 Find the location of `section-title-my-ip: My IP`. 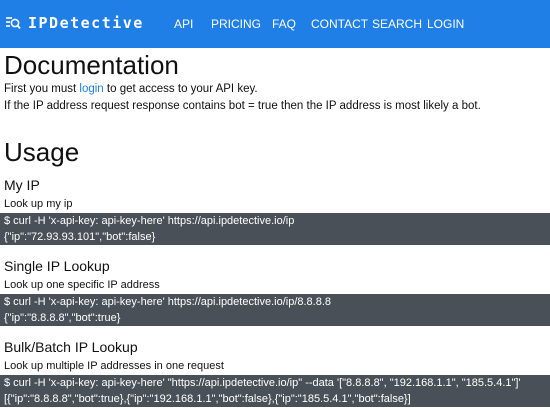

section-title-my-ip: My IP is located at coordinates (22, 185).